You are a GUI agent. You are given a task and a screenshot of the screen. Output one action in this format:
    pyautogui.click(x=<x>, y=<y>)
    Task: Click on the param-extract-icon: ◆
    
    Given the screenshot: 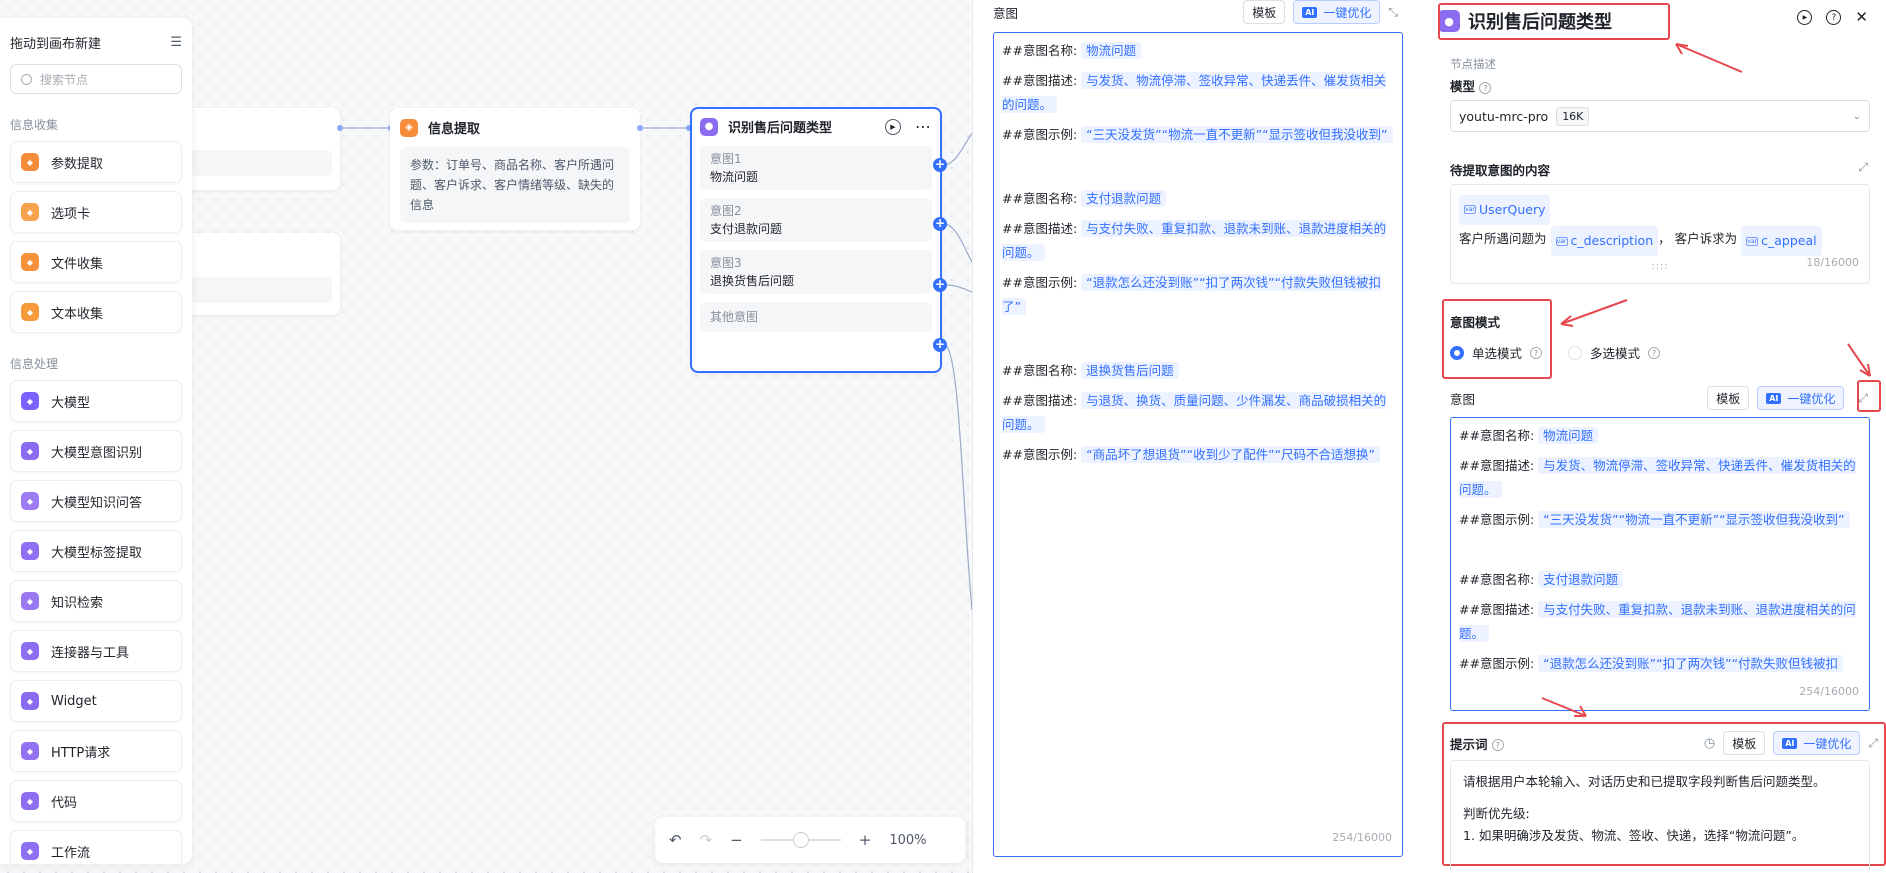 What is the action you would take?
    pyautogui.click(x=30, y=162)
    